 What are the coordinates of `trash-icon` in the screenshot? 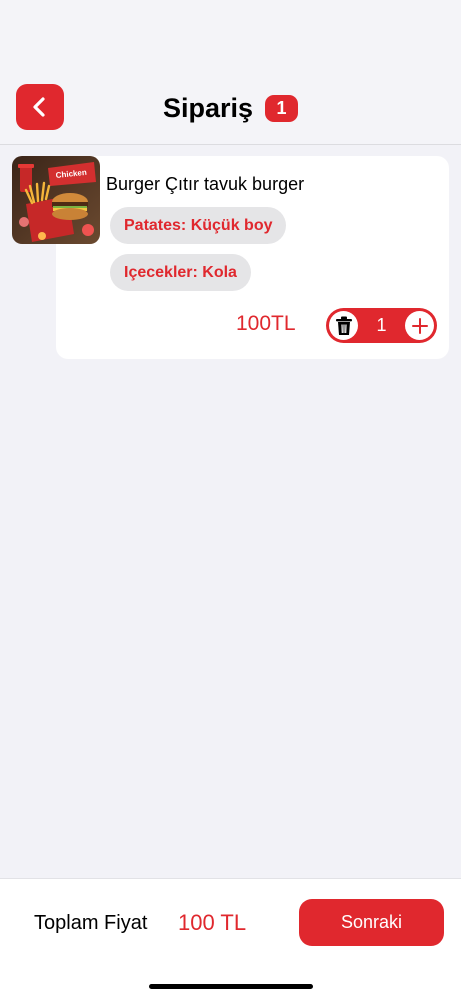 It's located at (343, 325).